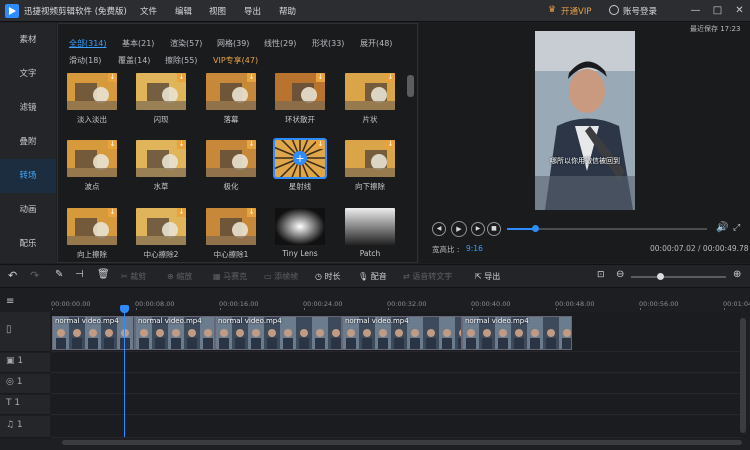  I want to click on music-track, so click(396, 427).